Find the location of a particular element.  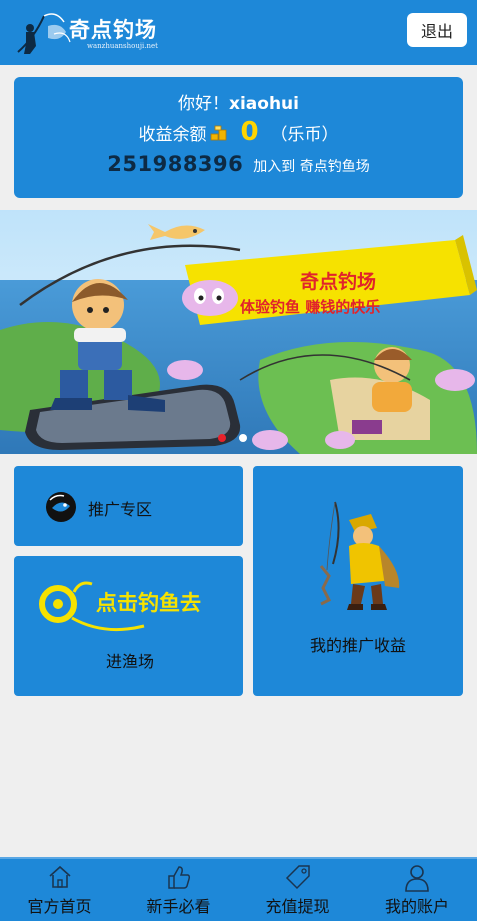

my-earnings-tile: 我的推广收益 is located at coordinates (358, 581).